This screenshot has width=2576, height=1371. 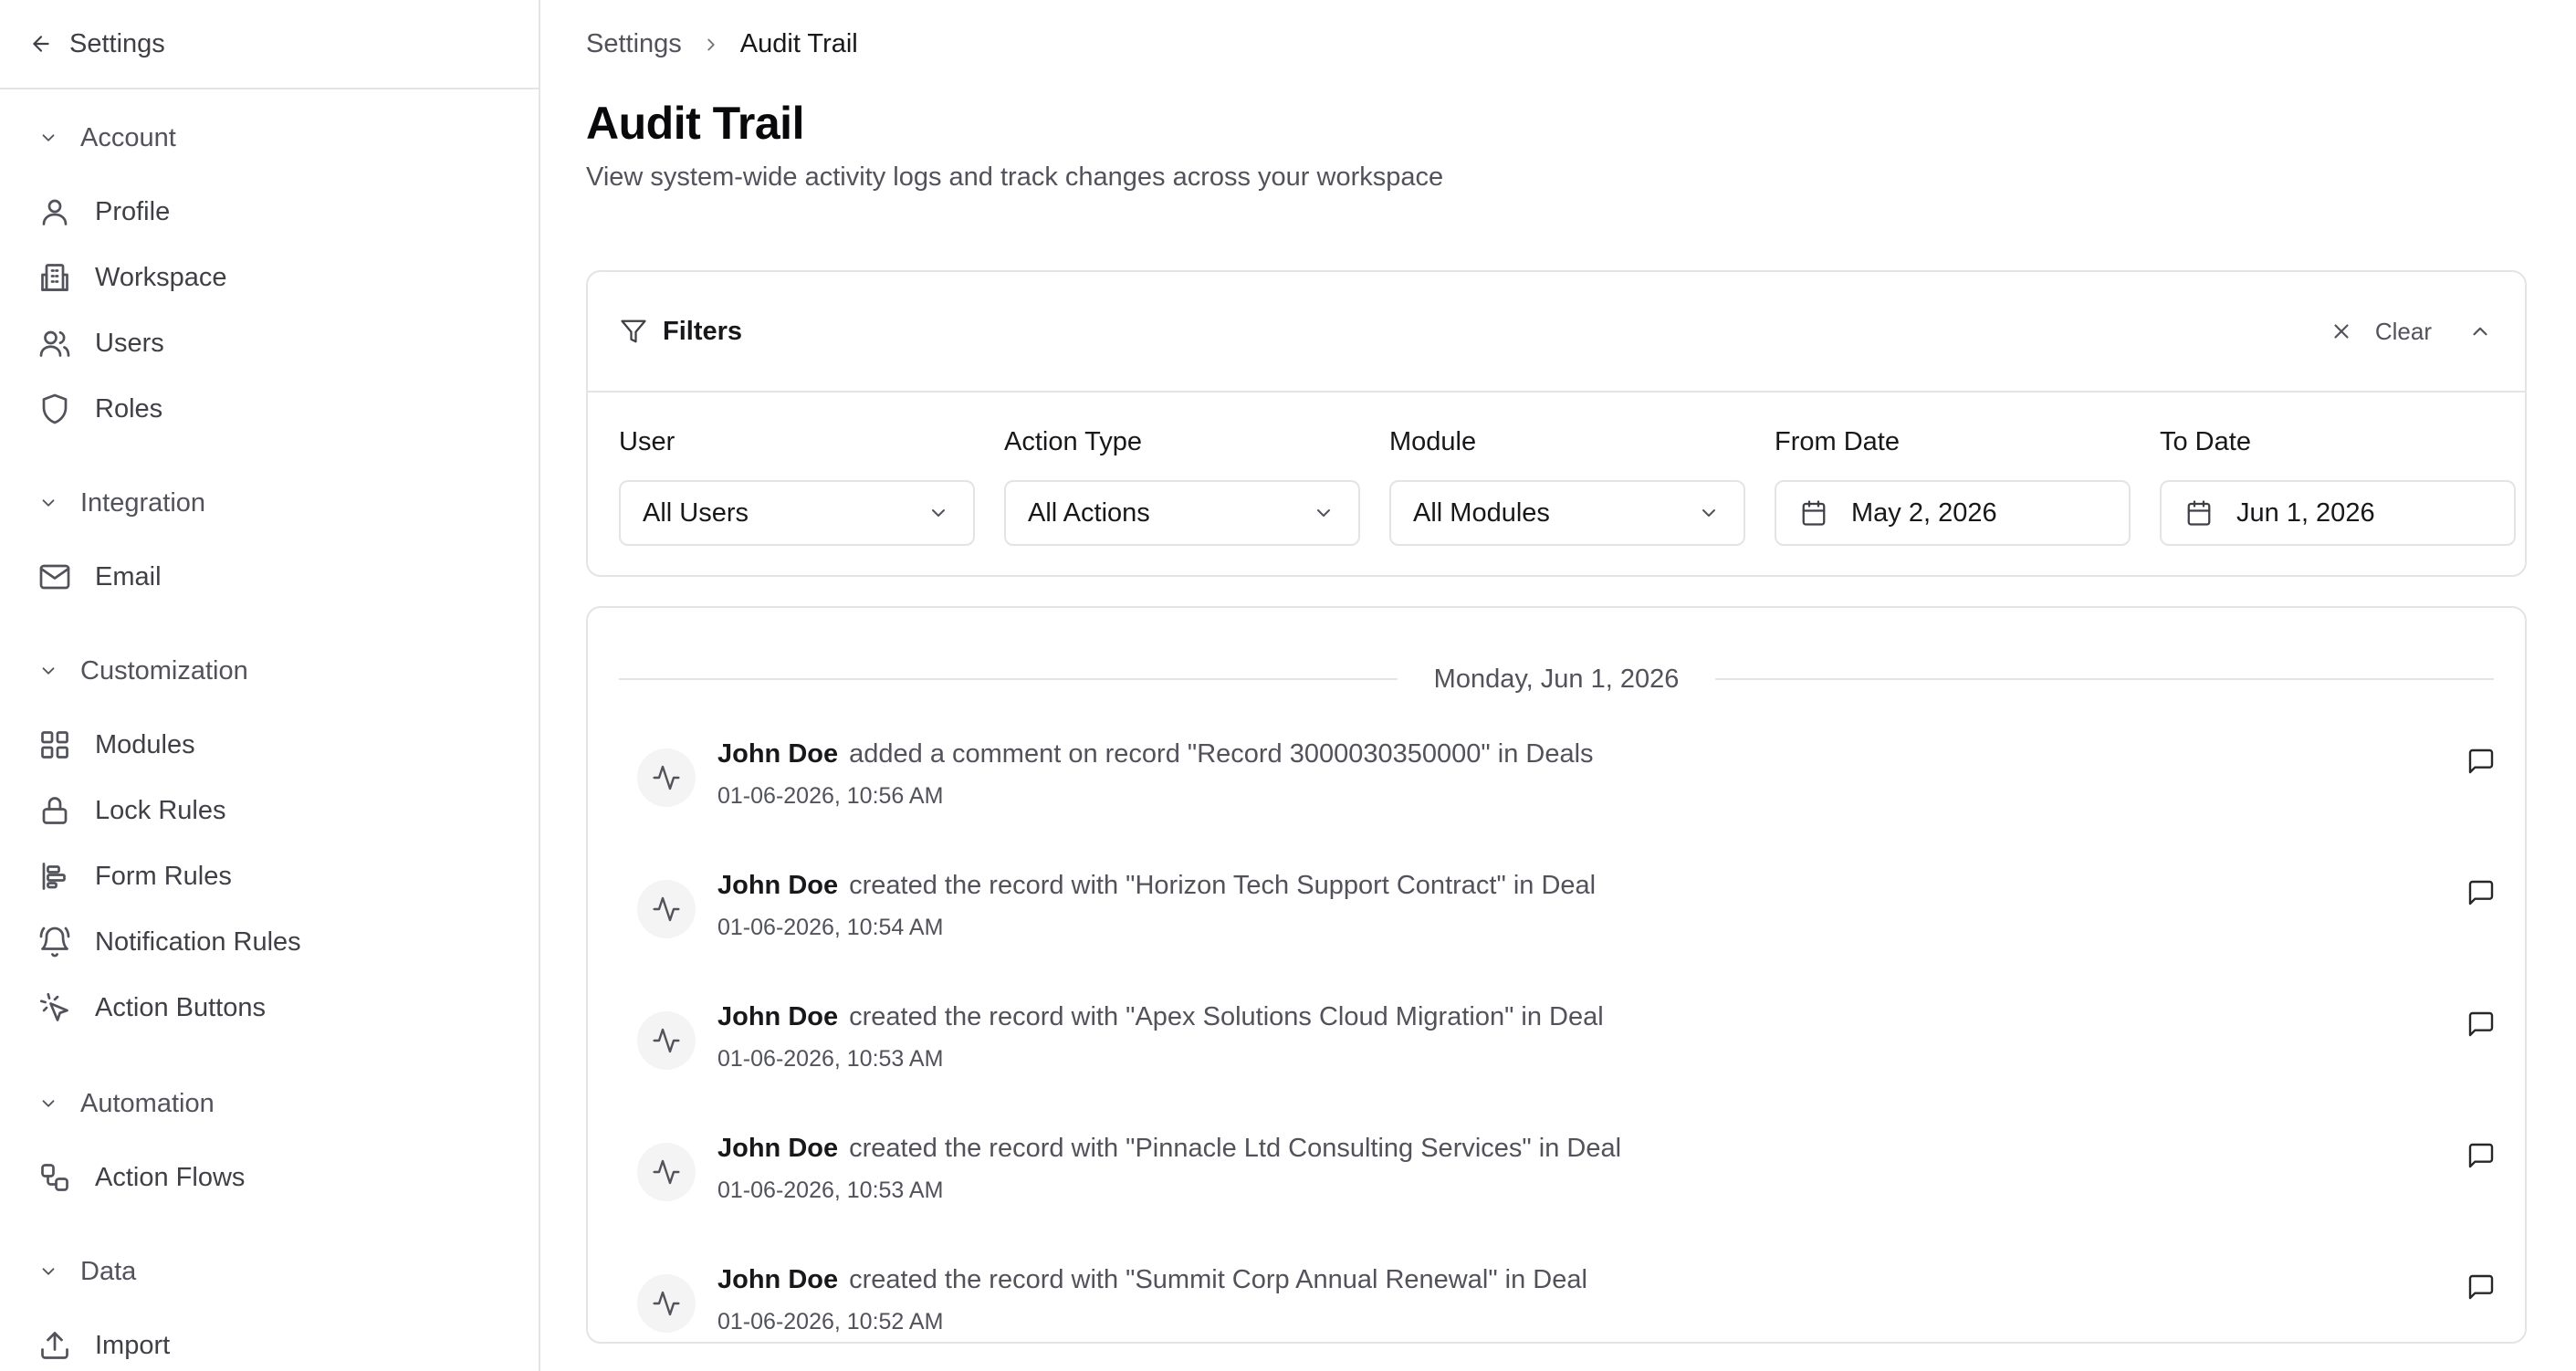 What do you see at coordinates (2199, 513) in the screenshot?
I see `calendar-icon` at bounding box center [2199, 513].